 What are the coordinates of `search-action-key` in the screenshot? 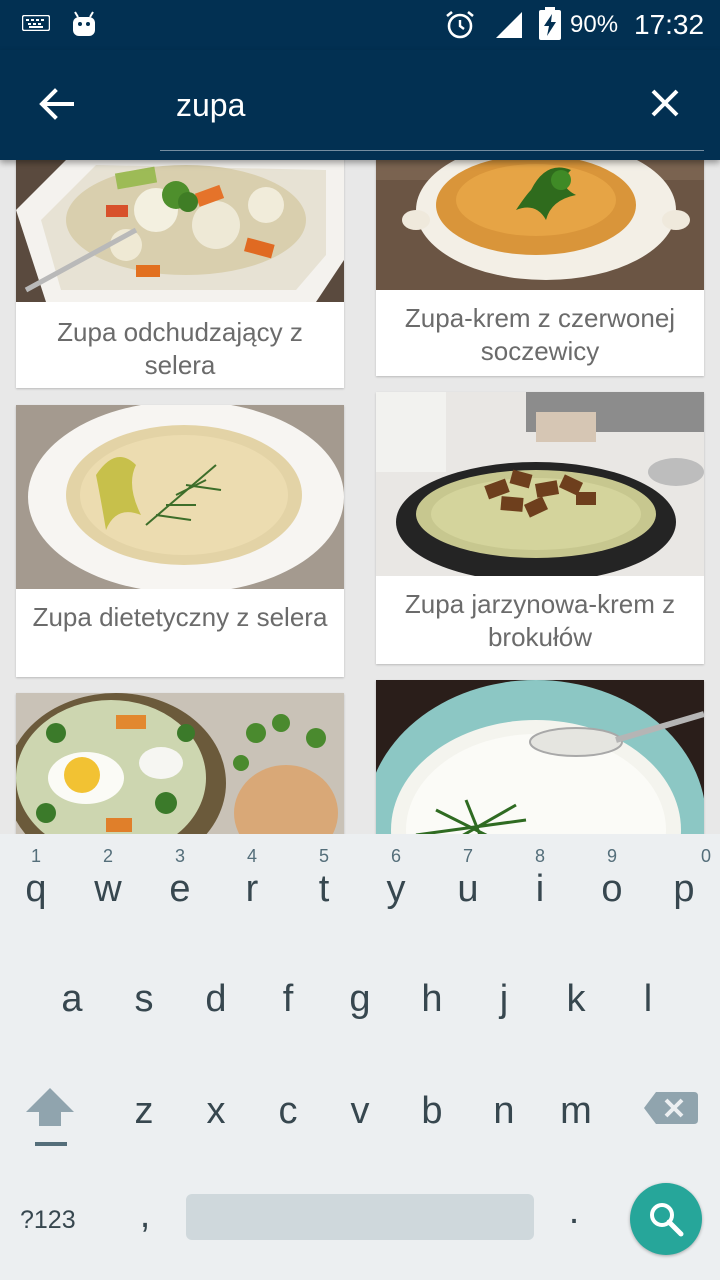 It's located at (666, 1219).